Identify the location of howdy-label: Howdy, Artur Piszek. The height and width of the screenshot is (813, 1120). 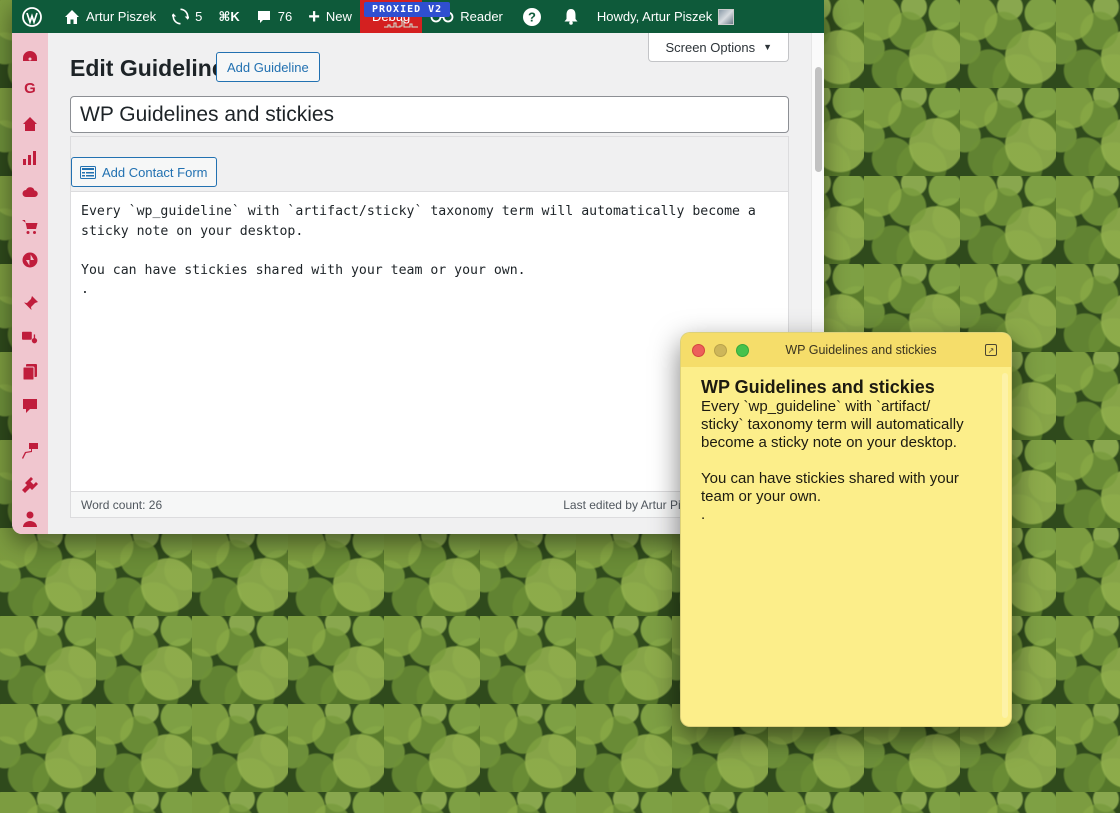
(654, 16).